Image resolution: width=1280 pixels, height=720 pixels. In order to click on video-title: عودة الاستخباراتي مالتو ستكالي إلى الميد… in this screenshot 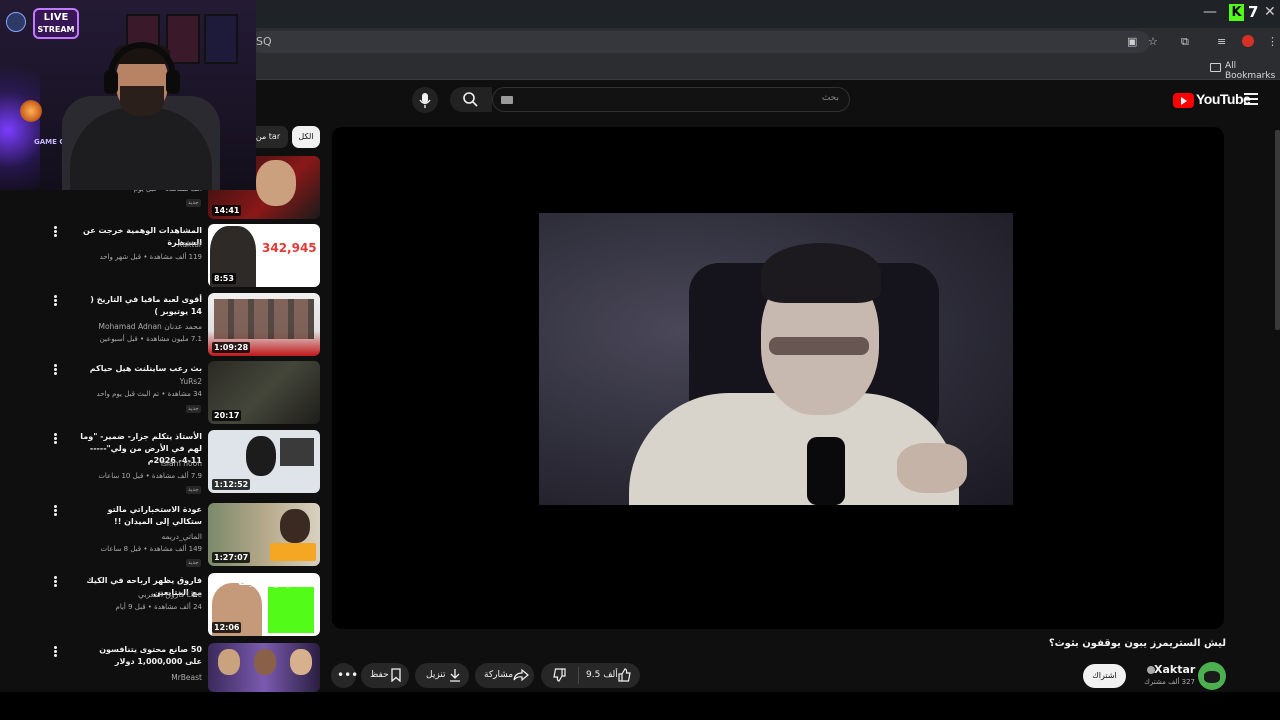, I will do `click(141, 516)`.